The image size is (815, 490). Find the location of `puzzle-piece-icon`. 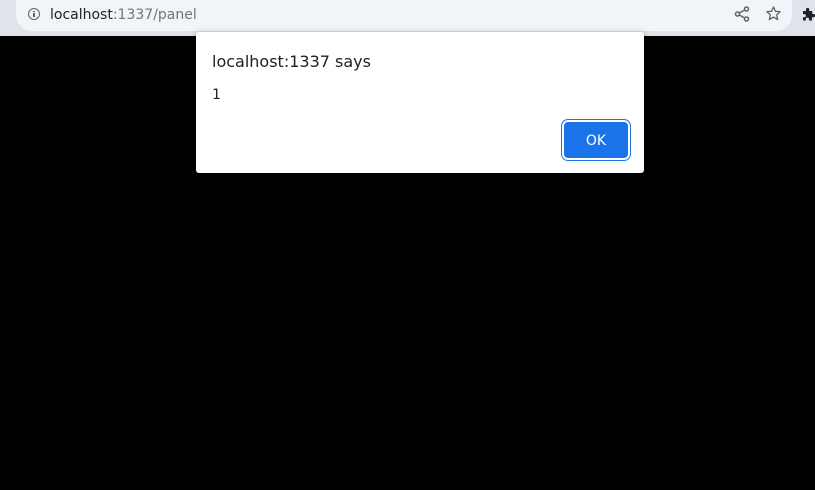

puzzle-piece-icon is located at coordinates (808, 14).